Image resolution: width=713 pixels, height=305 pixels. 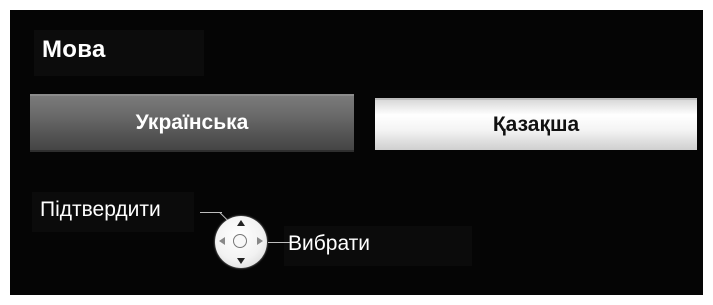 I want to click on arrow-right-icon, so click(x=260, y=241).